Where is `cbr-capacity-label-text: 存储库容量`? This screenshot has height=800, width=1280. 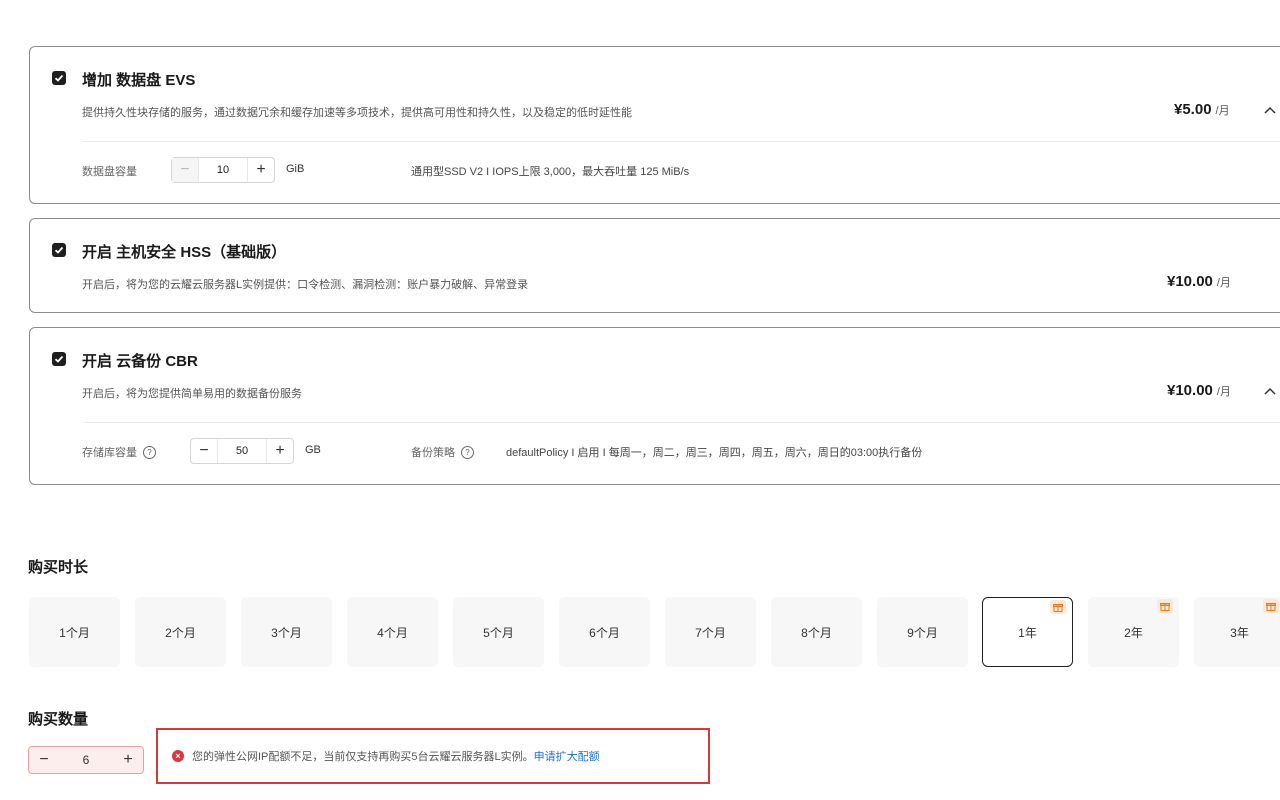
cbr-capacity-label-text: 存储库容量 is located at coordinates (109, 453).